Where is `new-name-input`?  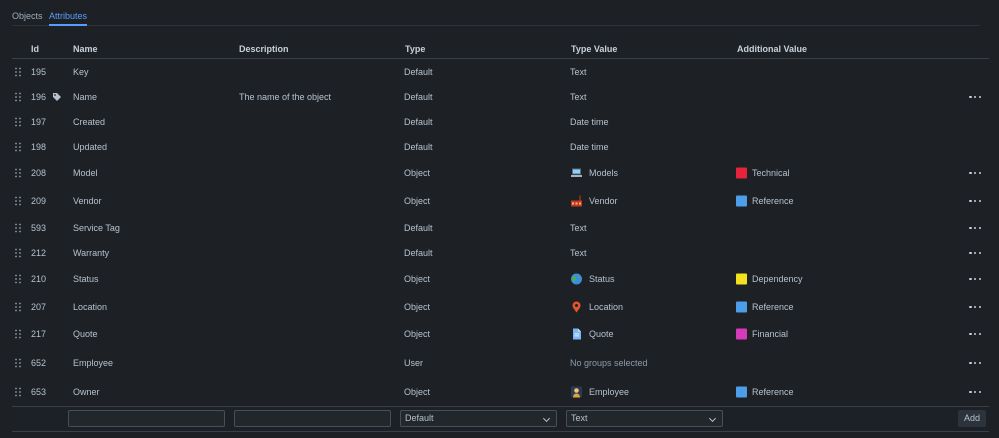
new-name-input is located at coordinates (146, 418).